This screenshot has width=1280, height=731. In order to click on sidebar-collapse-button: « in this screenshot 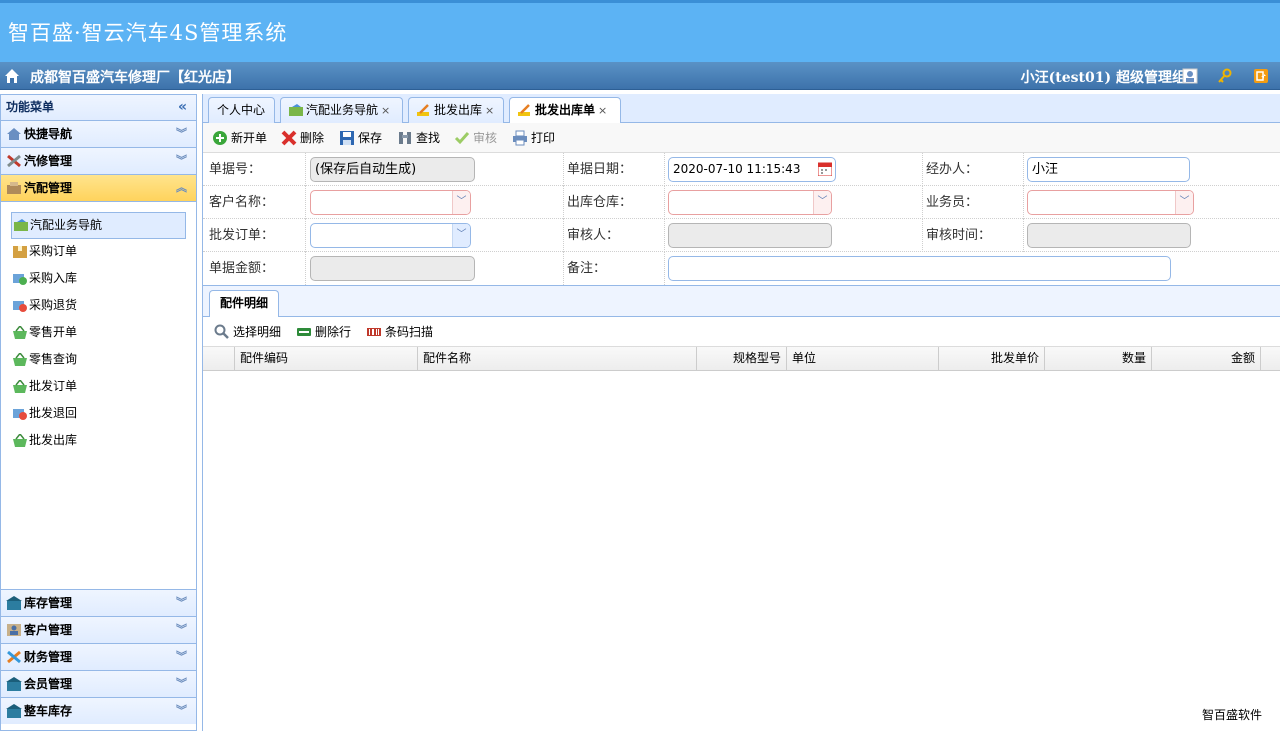, I will do `click(182, 107)`.